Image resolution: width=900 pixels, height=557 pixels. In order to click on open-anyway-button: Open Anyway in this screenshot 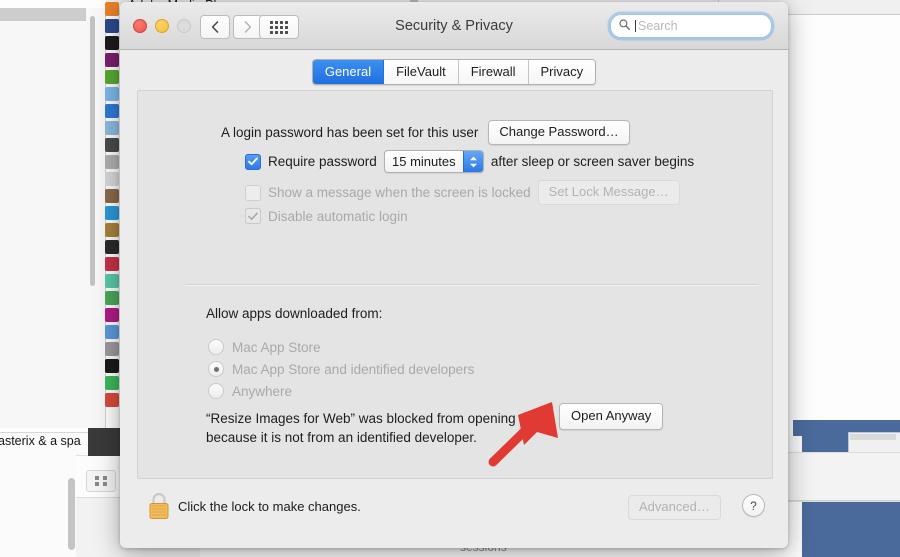, I will do `click(611, 416)`.